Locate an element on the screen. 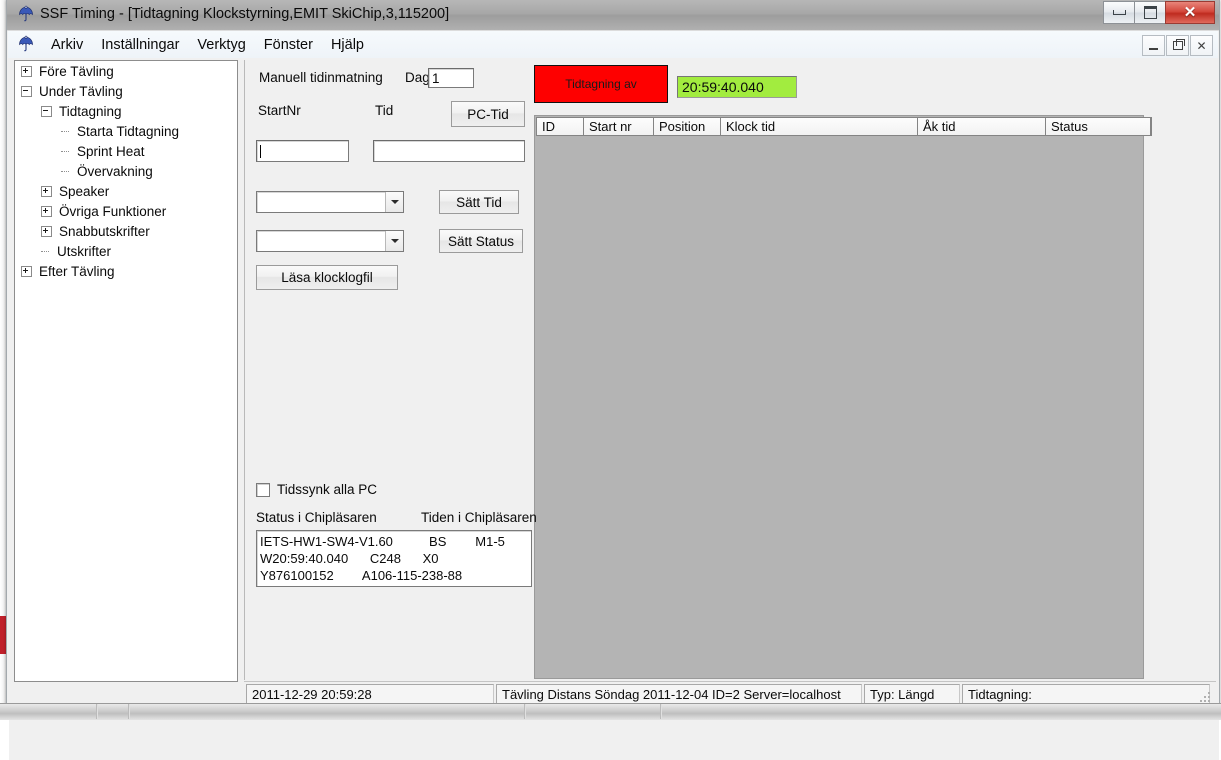  grid-header-position: Position is located at coordinates (687, 126).